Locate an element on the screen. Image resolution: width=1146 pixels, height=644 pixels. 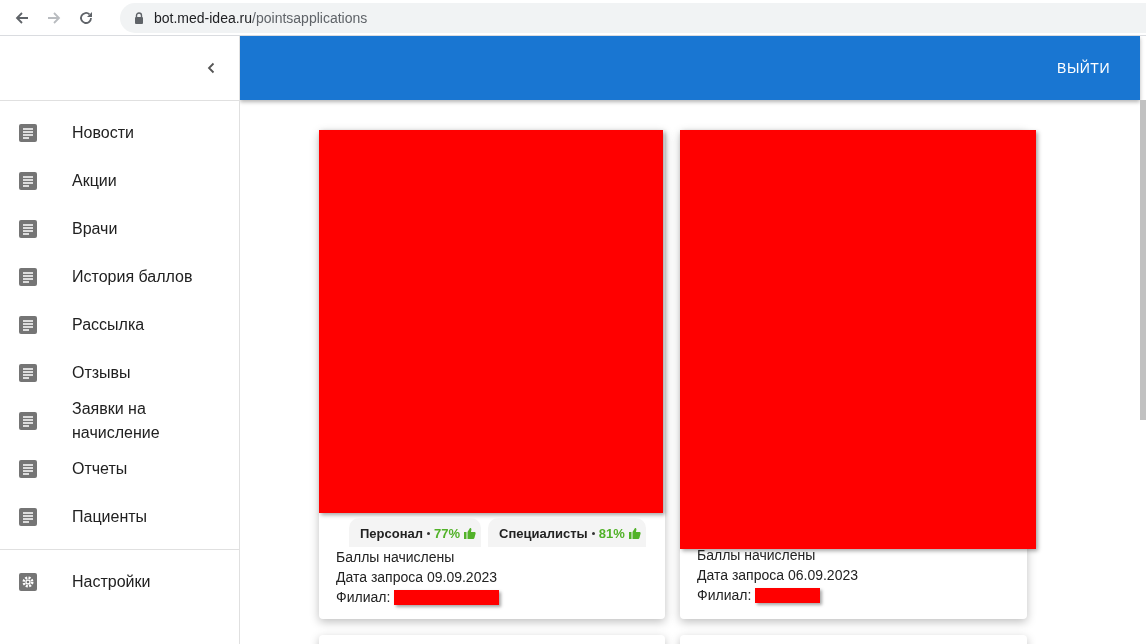
sidebar-item: Пациенты is located at coordinates (119, 517).